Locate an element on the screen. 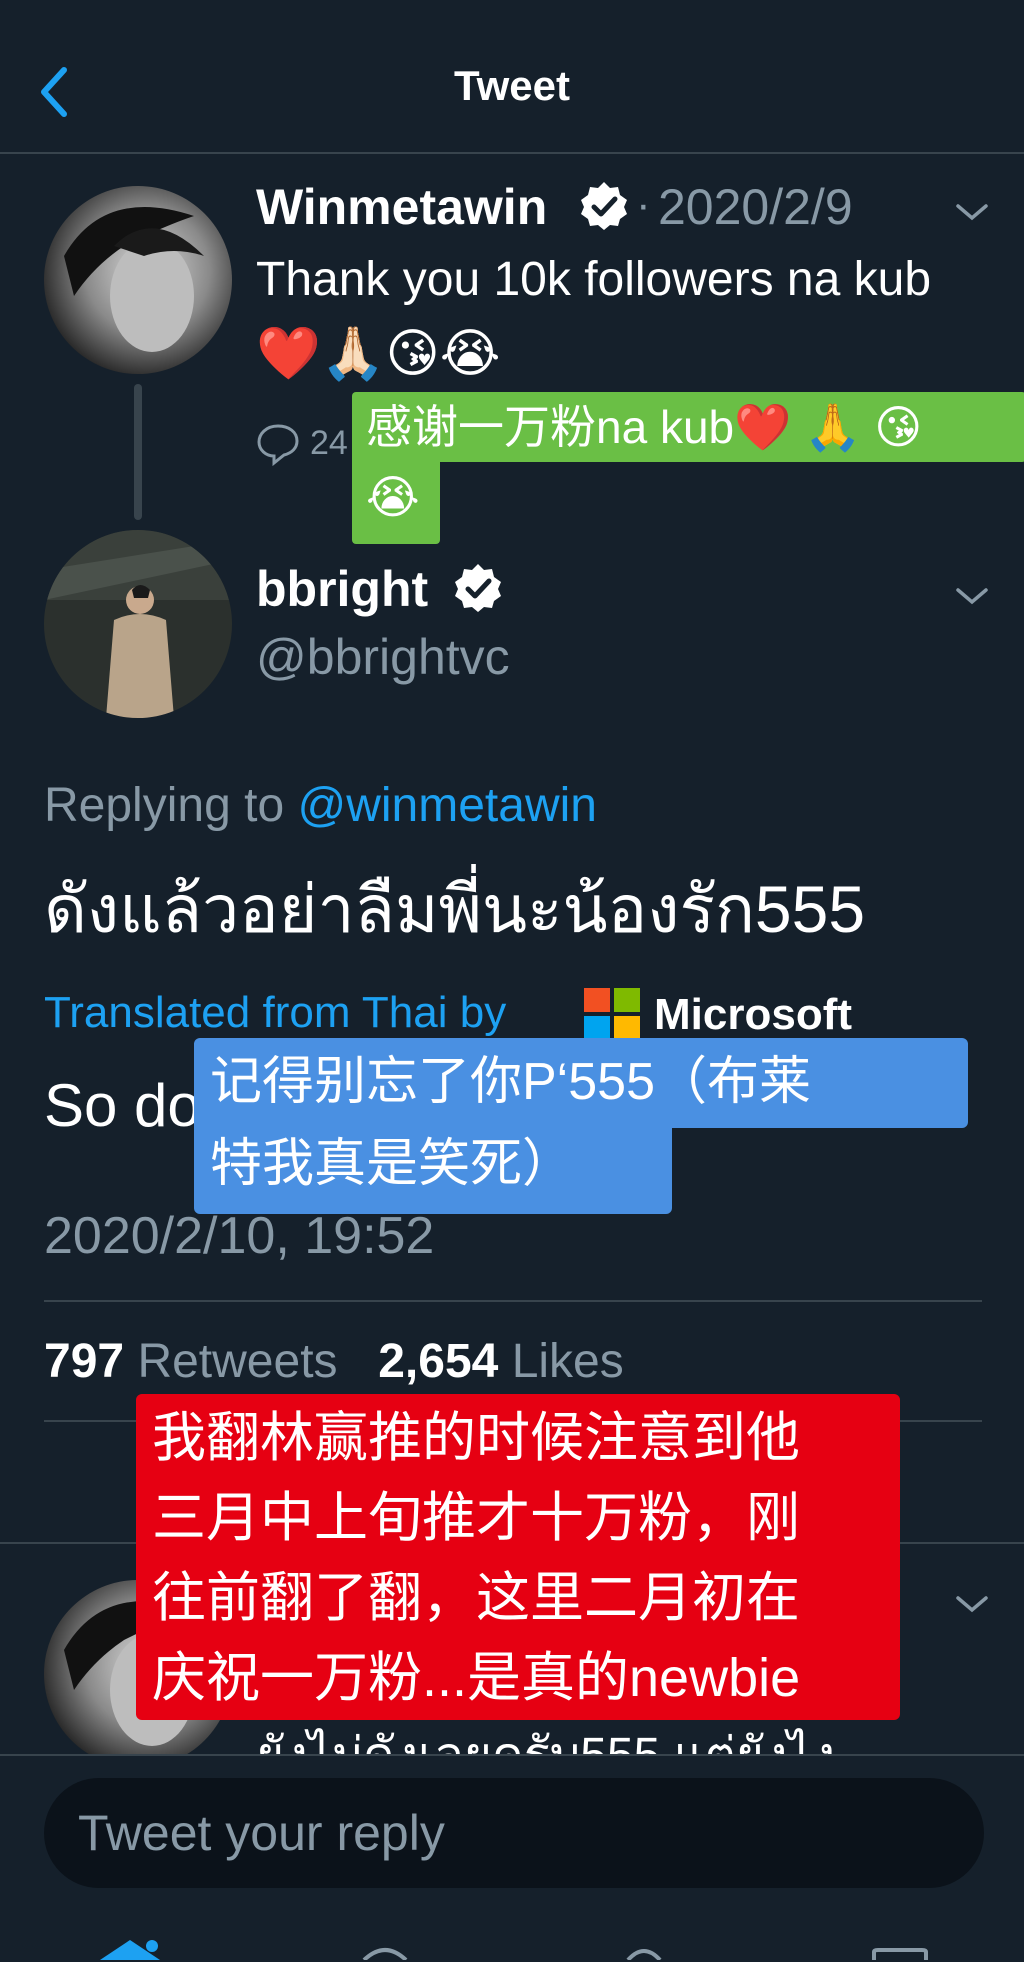 The image size is (1024, 1962). likes-label: Likes is located at coordinates (568, 1361).